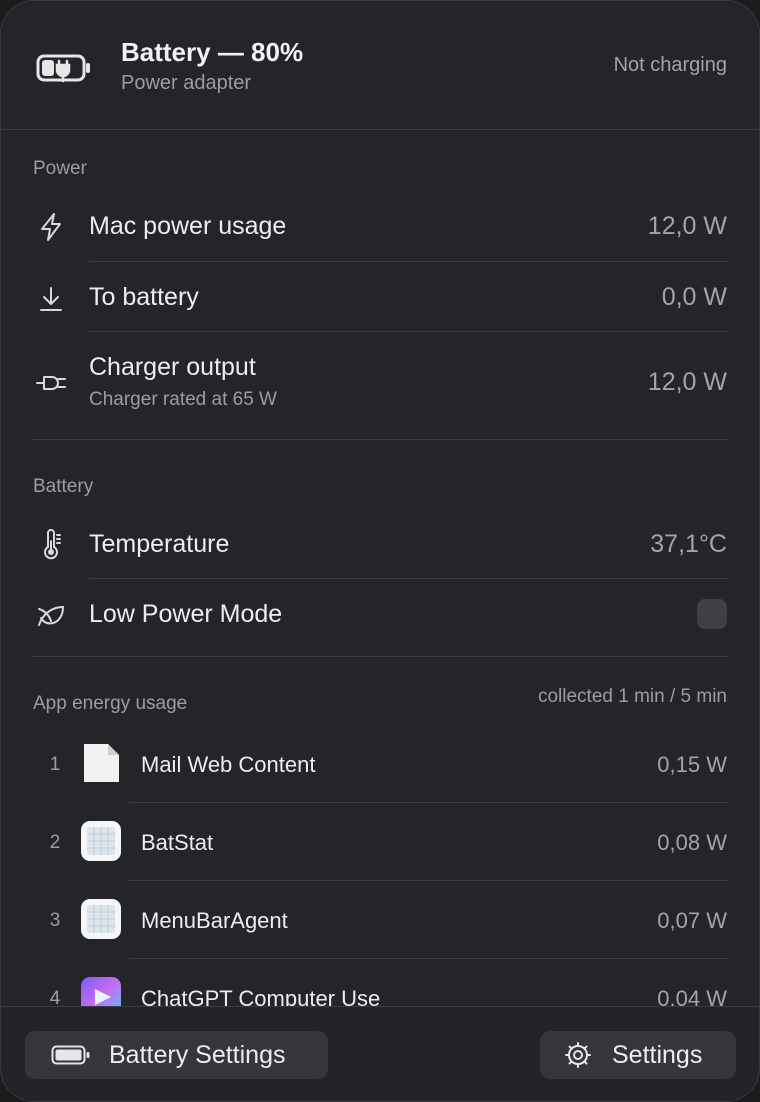 The image size is (760, 1102). Describe the element at coordinates (51, 383) in the screenshot. I see `plug-icon` at that location.